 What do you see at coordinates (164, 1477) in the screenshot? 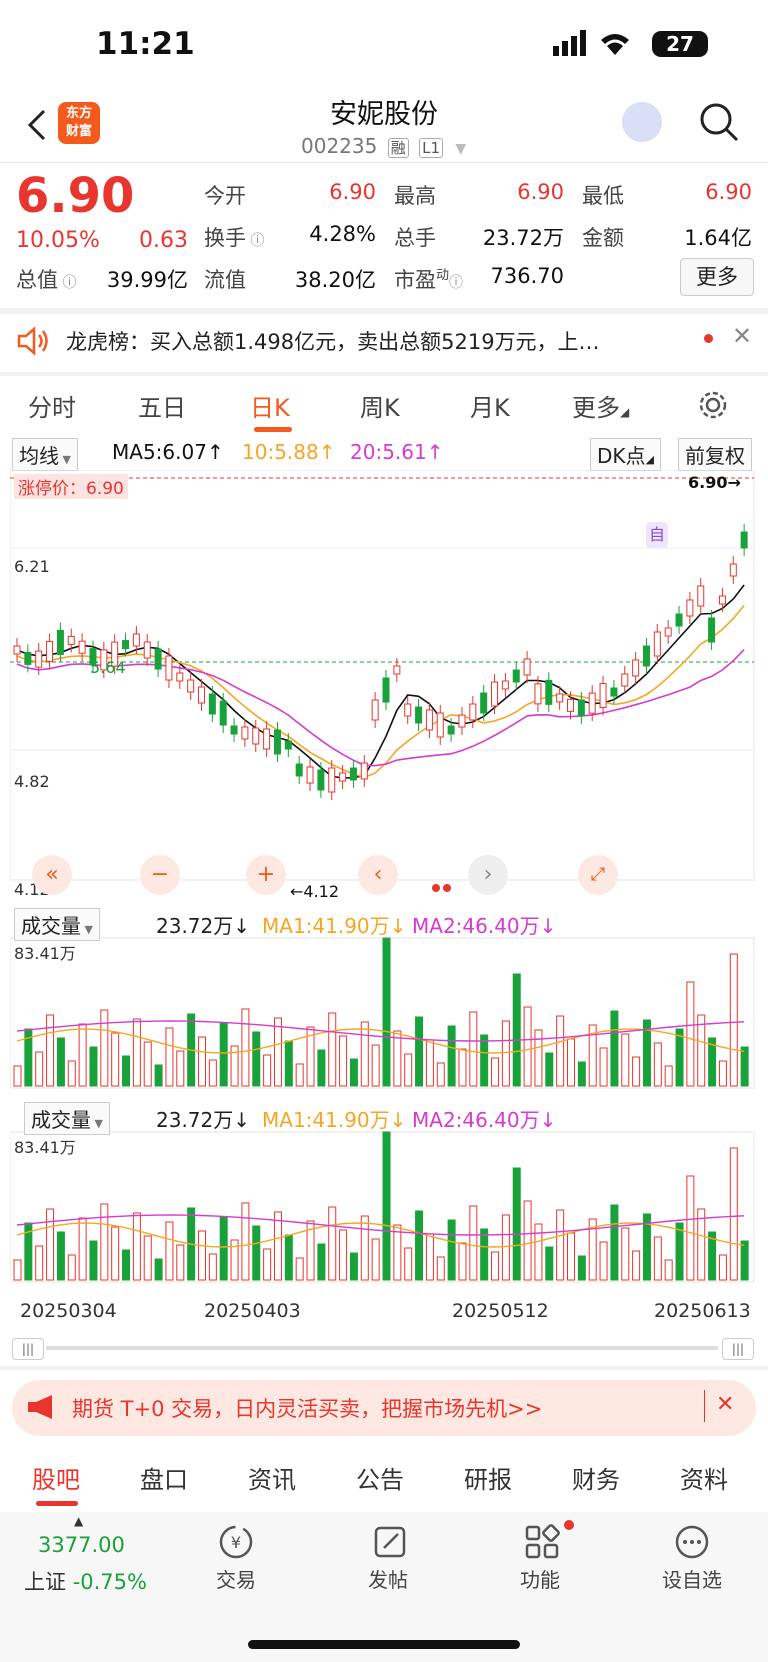
I see `tab-orderbook: 盘口` at bounding box center [164, 1477].